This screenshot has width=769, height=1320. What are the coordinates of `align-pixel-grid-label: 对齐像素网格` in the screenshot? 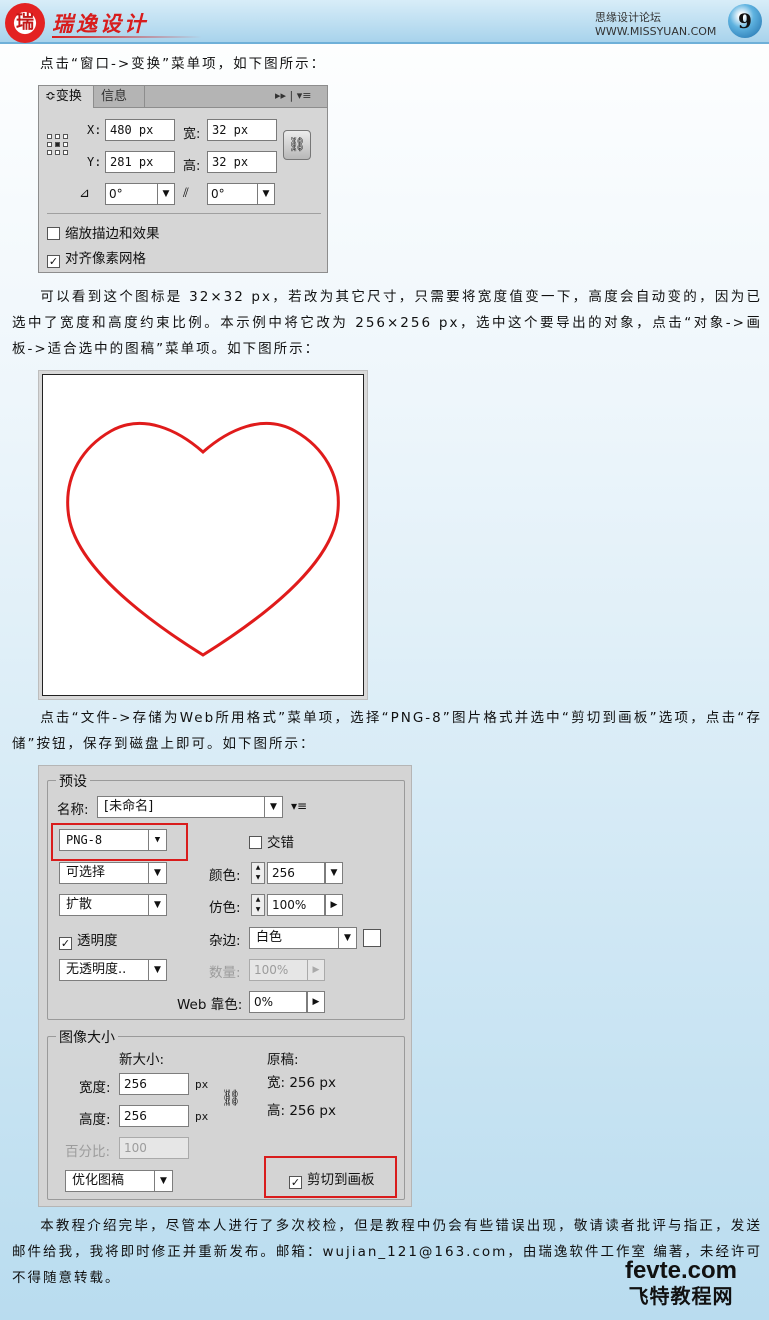 It's located at (105, 259).